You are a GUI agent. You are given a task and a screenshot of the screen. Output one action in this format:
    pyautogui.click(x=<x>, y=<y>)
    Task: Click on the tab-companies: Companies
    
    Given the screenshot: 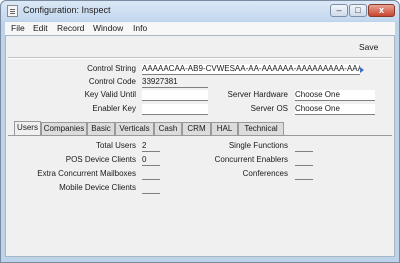 What is the action you would take?
    pyautogui.click(x=64, y=128)
    